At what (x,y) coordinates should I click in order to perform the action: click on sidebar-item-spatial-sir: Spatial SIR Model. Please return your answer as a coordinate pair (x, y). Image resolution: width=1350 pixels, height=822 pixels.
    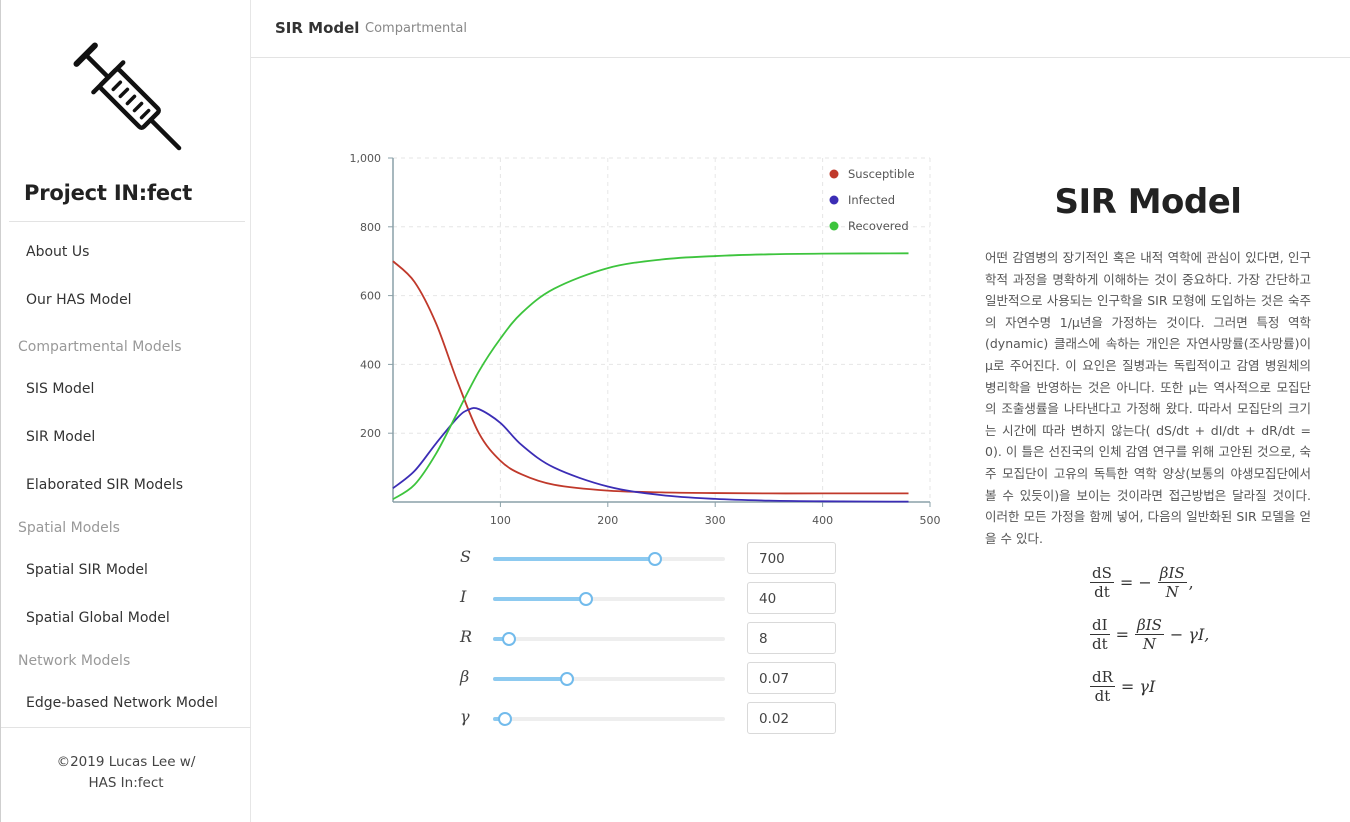
    Looking at the image, I should click on (87, 570).